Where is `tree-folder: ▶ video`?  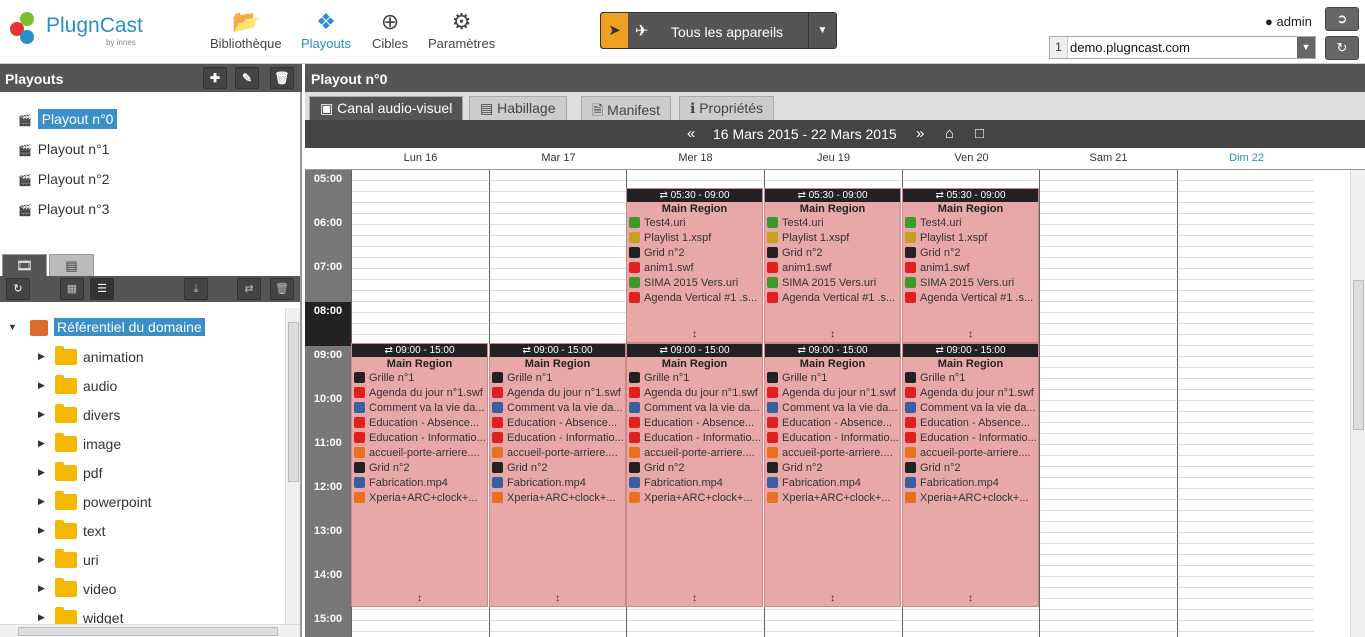 tree-folder: ▶ video is located at coordinates (142, 589).